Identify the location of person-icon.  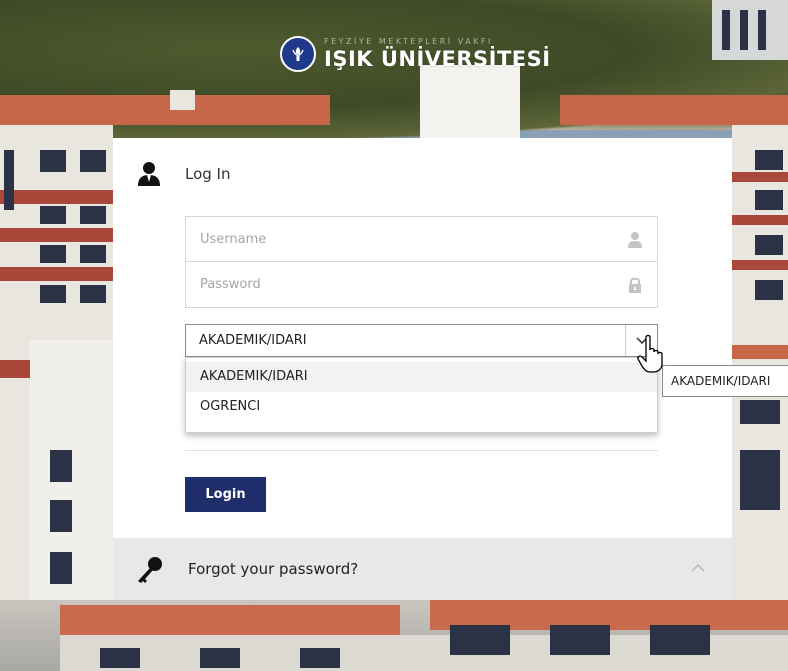
(635, 240).